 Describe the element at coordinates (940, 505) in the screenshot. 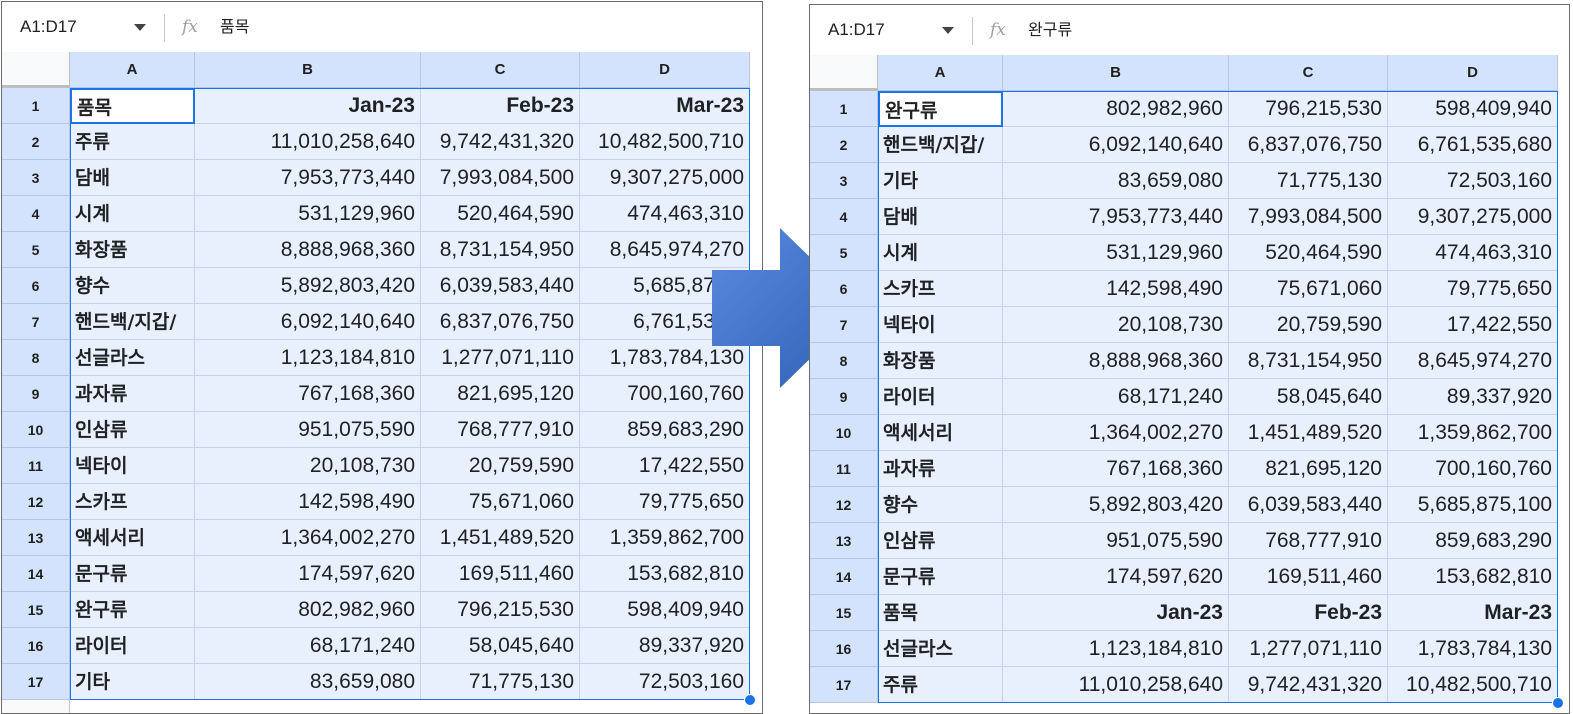

I see `cell-A12: 향수` at that location.